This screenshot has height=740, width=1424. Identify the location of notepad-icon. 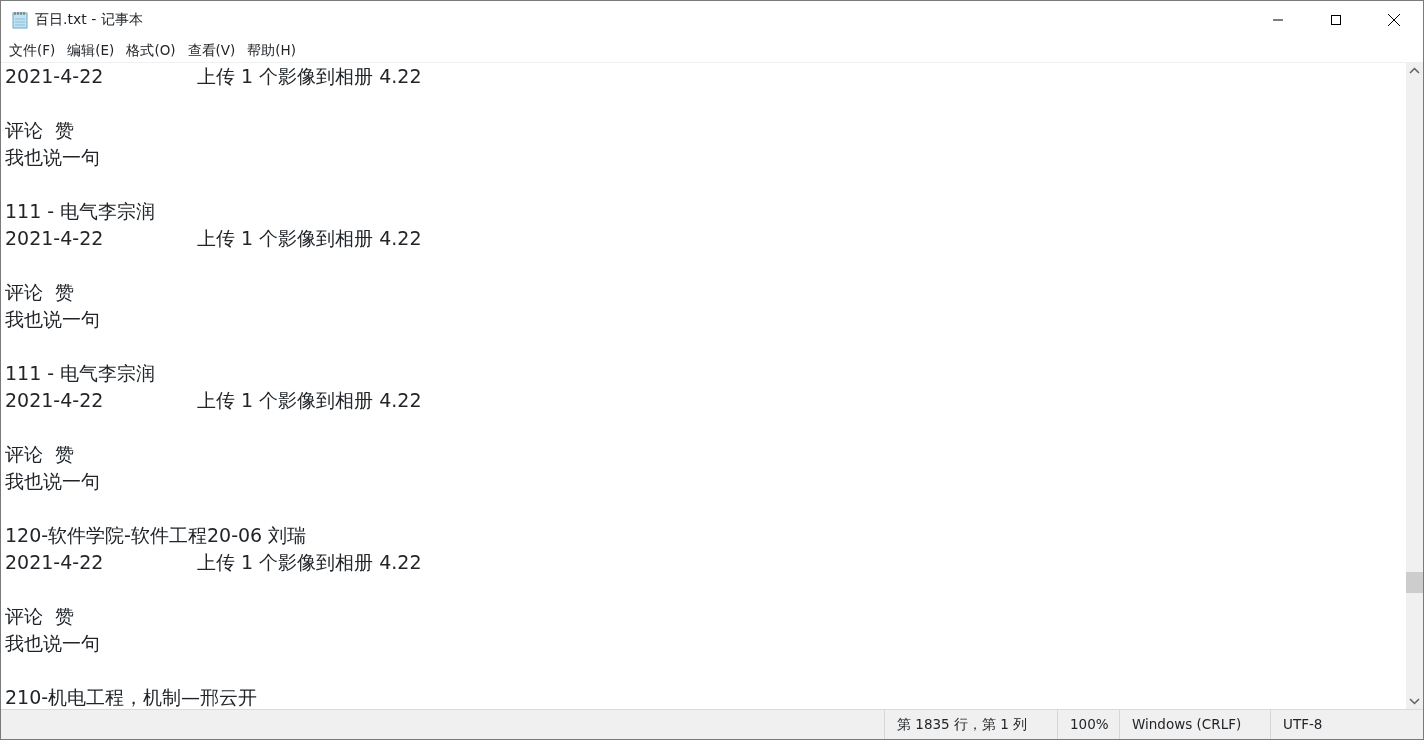
(20, 19).